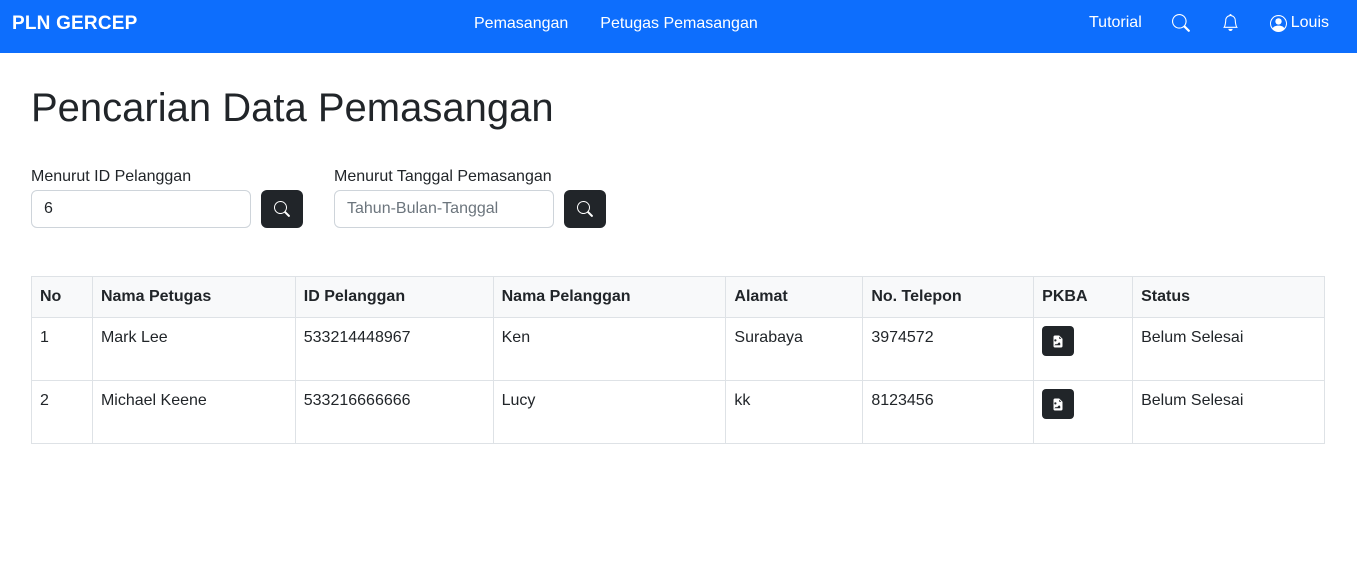 This screenshot has width=1357, height=572. I want to click on header-pkba: PKBA, so click(1083, 297).